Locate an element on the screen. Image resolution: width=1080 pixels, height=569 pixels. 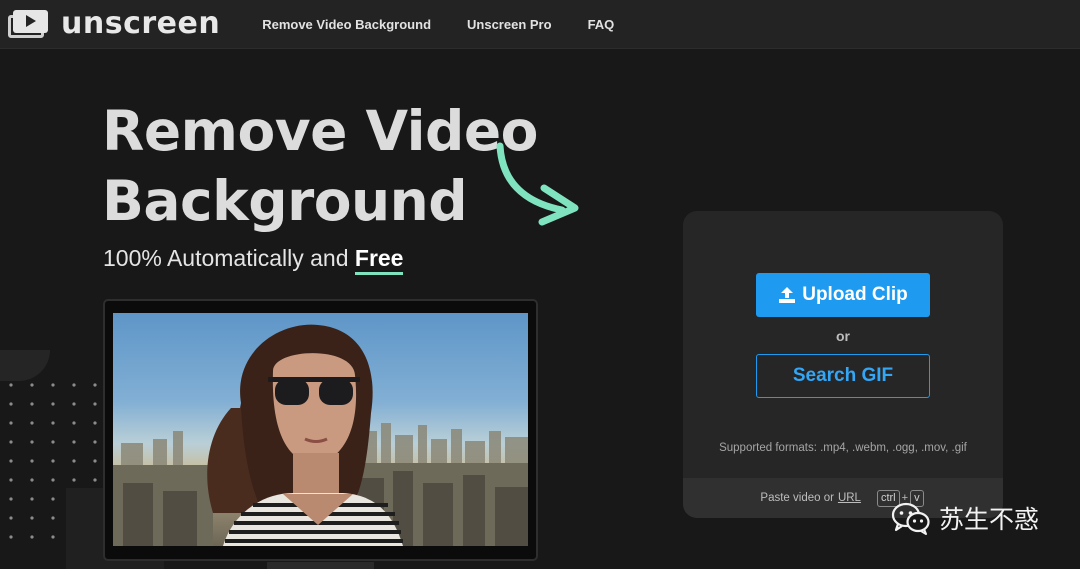
paste-text: Paste video or is located at coordinates (797, 498).